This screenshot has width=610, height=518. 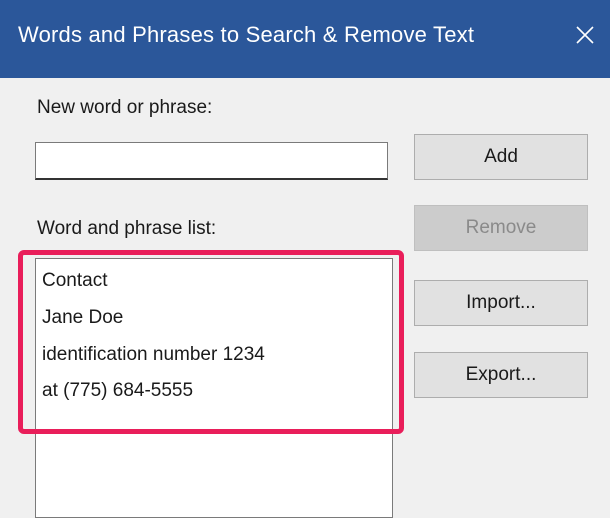 I want to click on list-item: Contact, so click(x=74, y=281).